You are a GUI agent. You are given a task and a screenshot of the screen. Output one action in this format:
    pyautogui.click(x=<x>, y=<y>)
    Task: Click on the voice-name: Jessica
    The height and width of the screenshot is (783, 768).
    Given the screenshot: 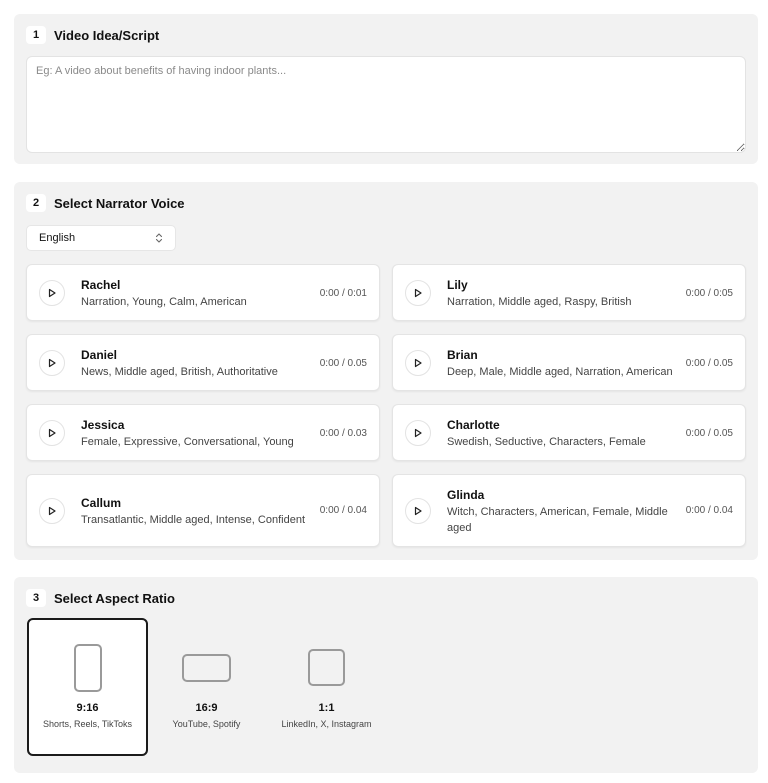 What is the action you would take?
    pyautogui.click(x=102, y=425)
    